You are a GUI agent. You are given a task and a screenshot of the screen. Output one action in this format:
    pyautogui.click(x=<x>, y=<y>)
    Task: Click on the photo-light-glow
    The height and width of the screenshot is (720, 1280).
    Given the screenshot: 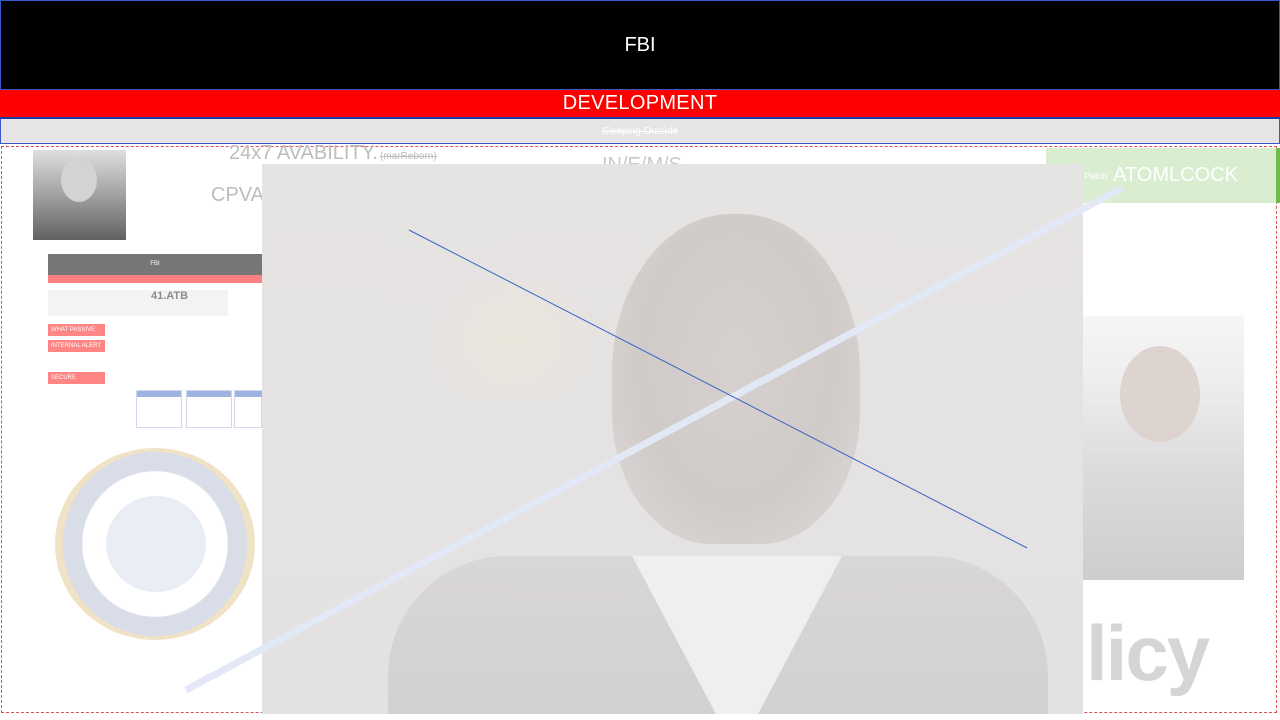 What is the action you would take?
    pyautogui.click(x=512, y=340)
    